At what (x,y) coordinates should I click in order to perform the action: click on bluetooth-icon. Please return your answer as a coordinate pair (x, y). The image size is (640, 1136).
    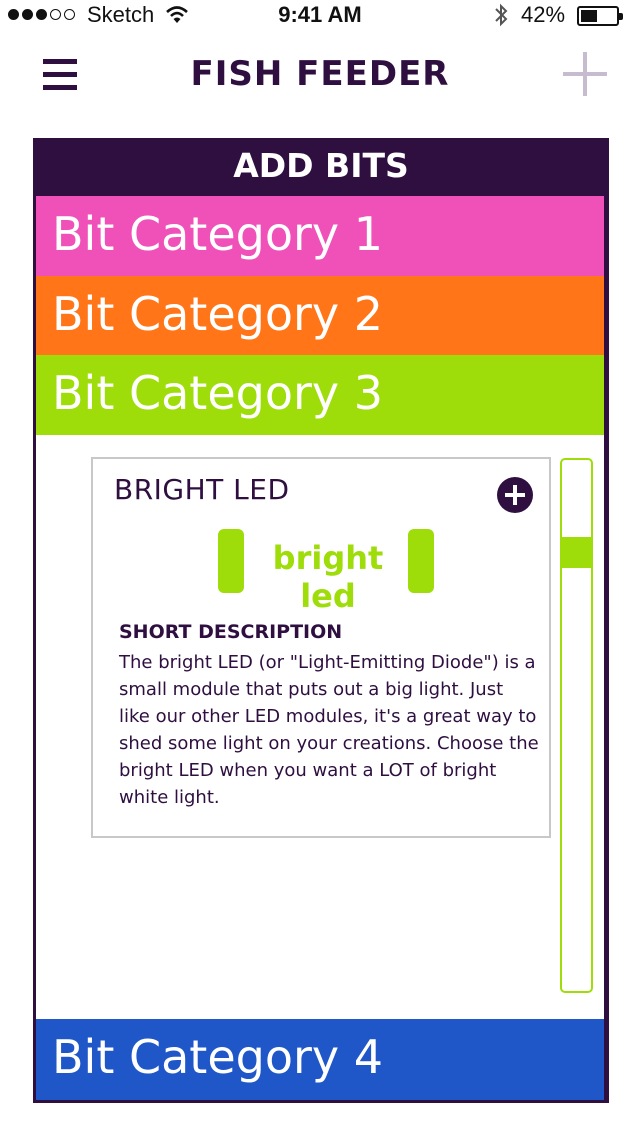
    Looking at the image, I should click on (501, 15).